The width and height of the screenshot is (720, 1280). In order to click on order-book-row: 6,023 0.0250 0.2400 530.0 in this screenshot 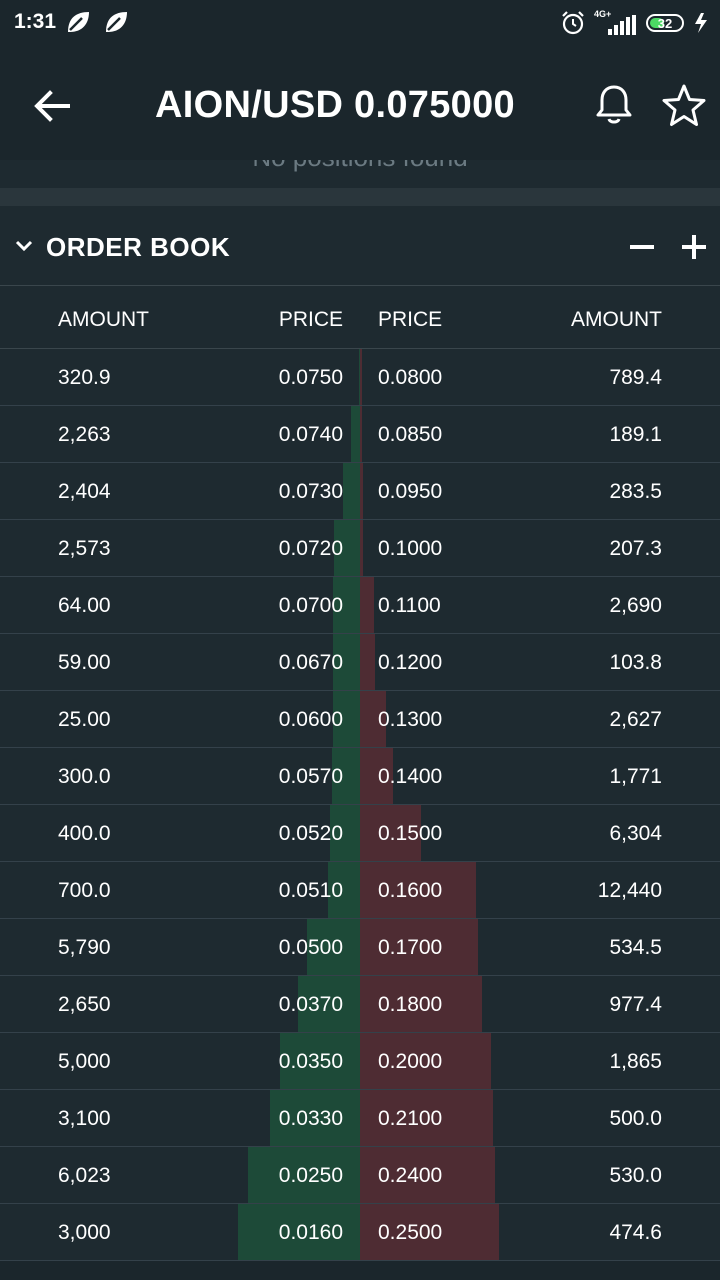, I will do `click(360, 1175)`.